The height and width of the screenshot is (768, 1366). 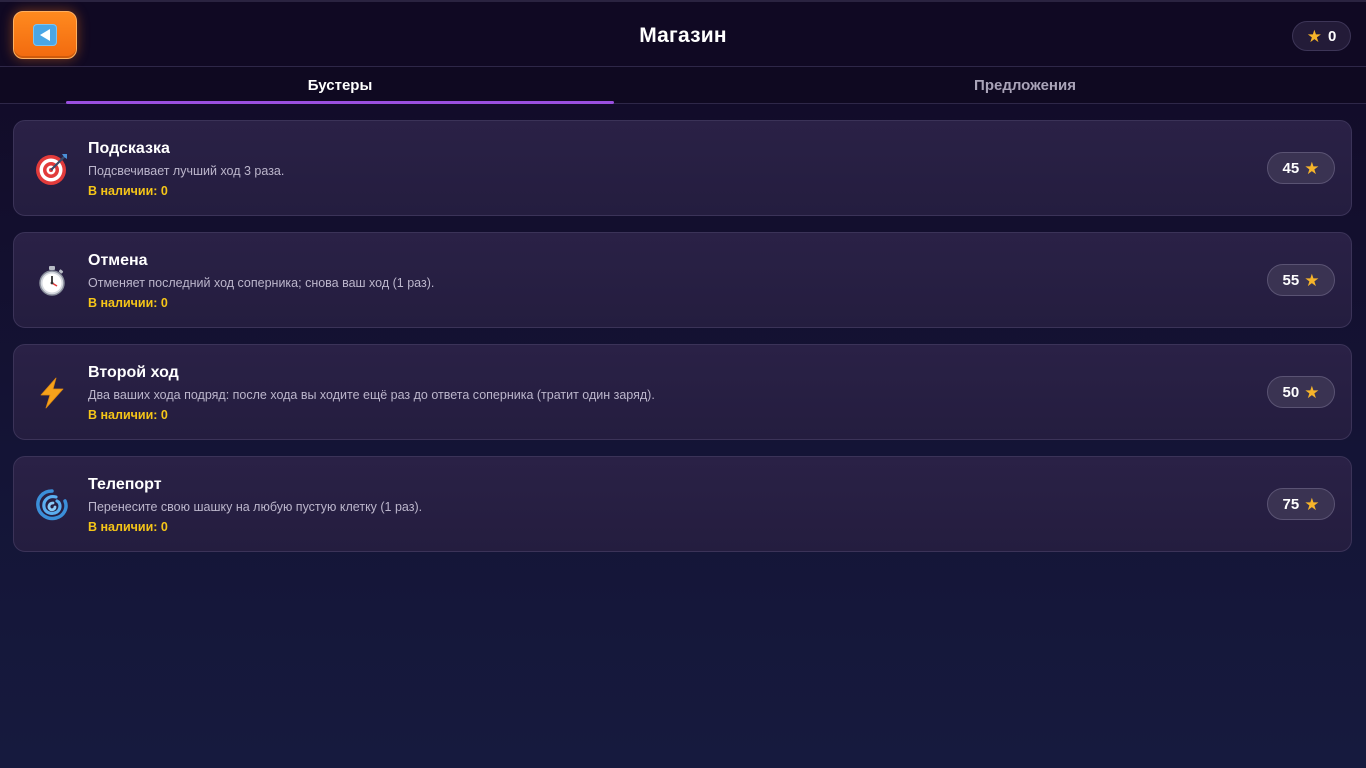 What do you see at coordinates (1291, 504) in the screenshot?
I see `price-value: 75` at bounding box center [1291, 504].